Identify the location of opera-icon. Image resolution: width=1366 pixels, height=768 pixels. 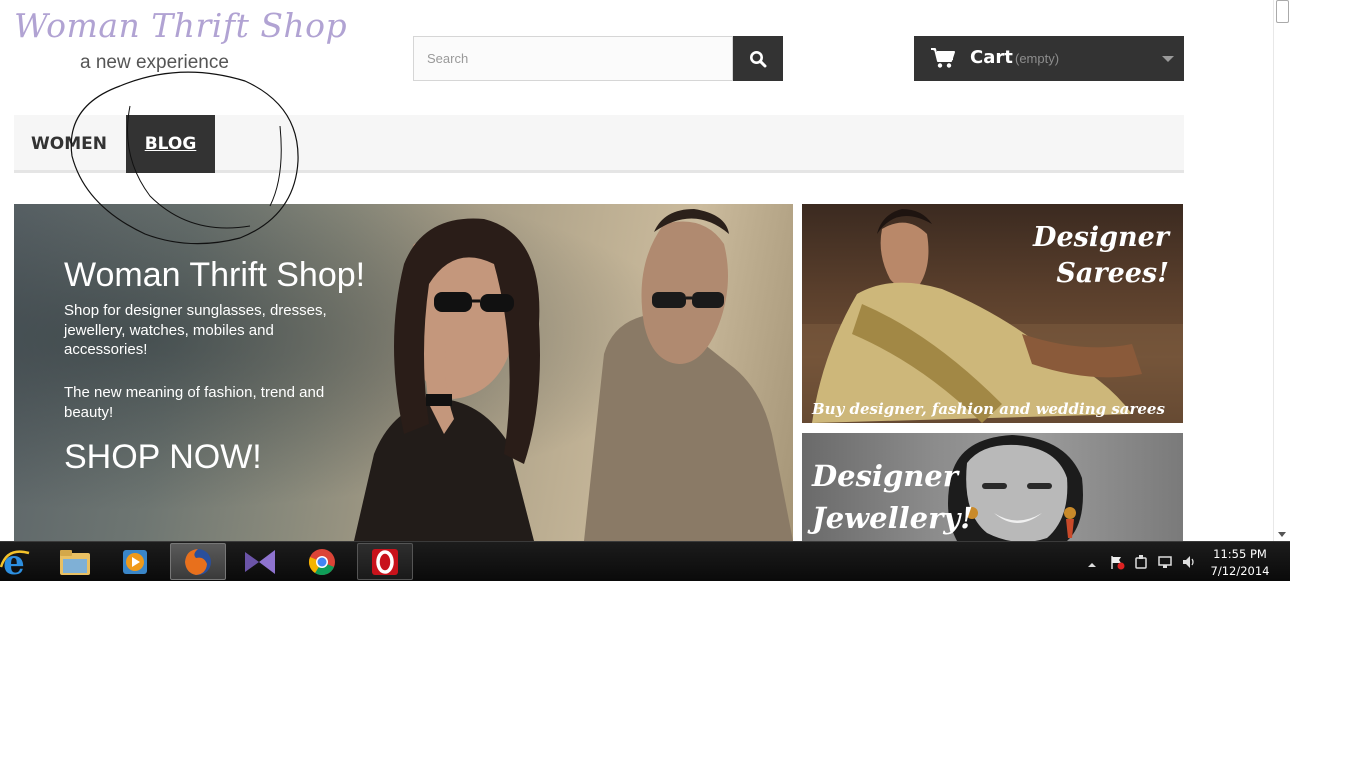
(385, 561).